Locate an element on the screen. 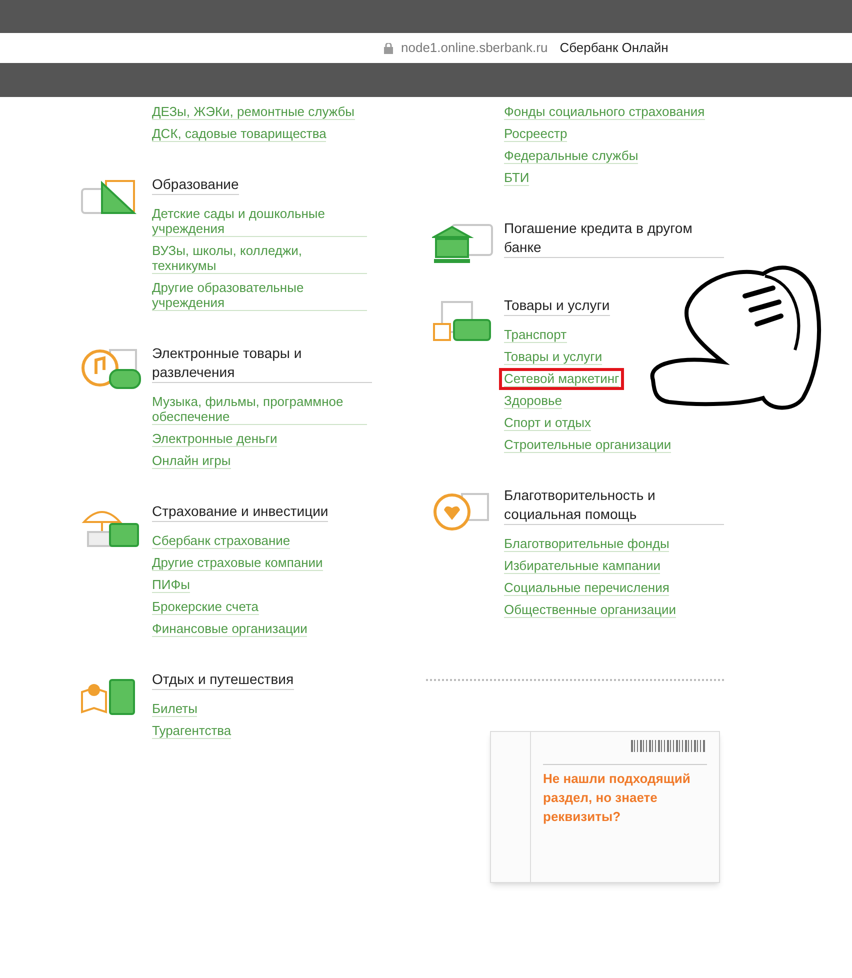  category-link: ПИФы is located at coordinates (171, 585).